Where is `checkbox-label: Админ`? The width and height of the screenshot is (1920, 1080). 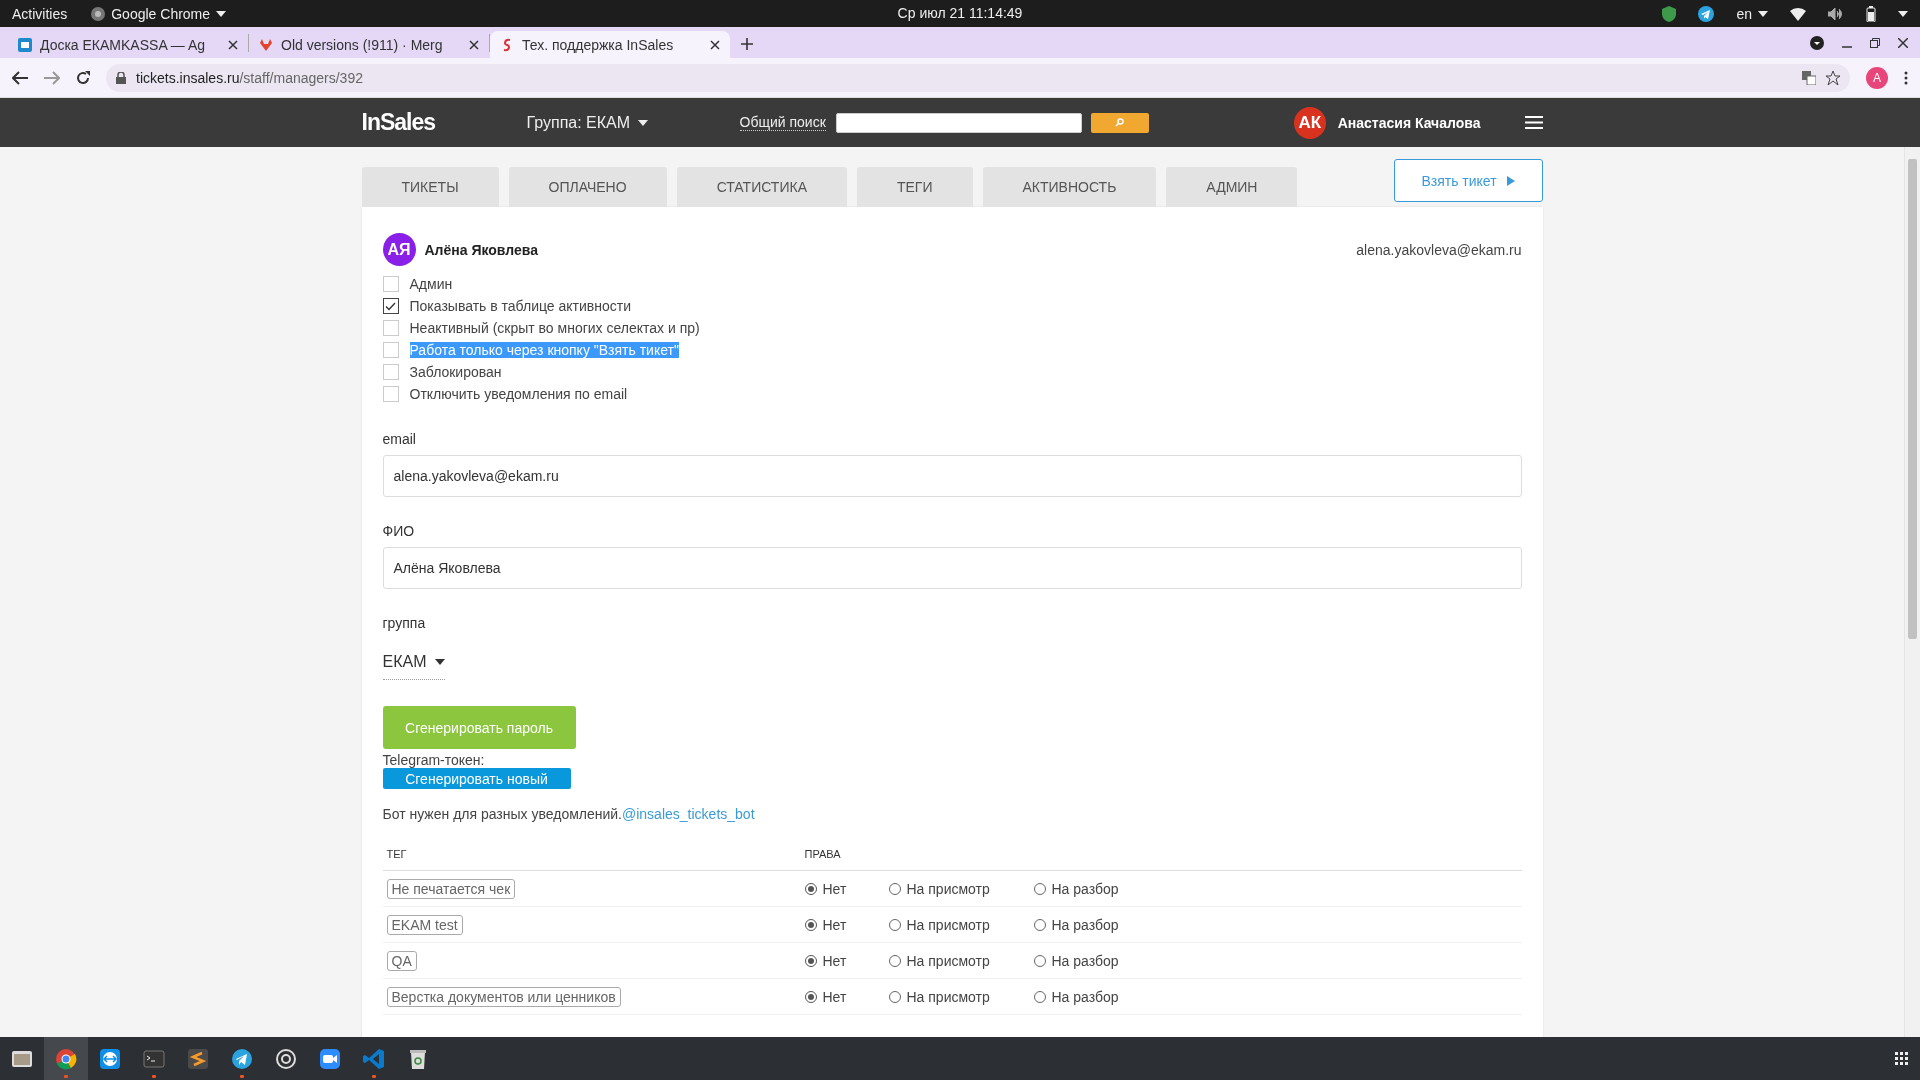
checkbox-label: Админ is located at coordinates (431, 284).